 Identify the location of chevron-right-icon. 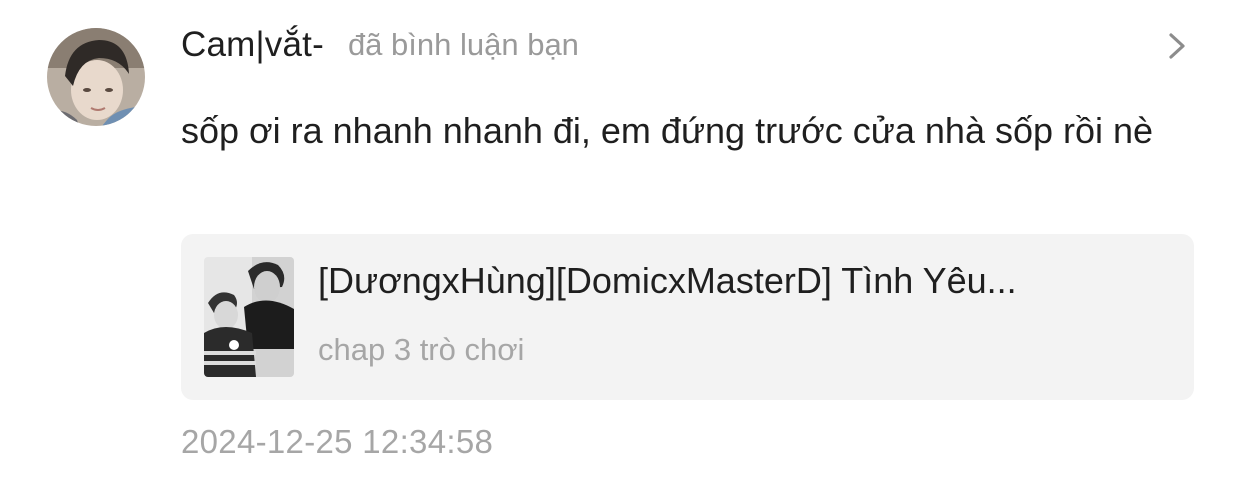
(1177, 46).